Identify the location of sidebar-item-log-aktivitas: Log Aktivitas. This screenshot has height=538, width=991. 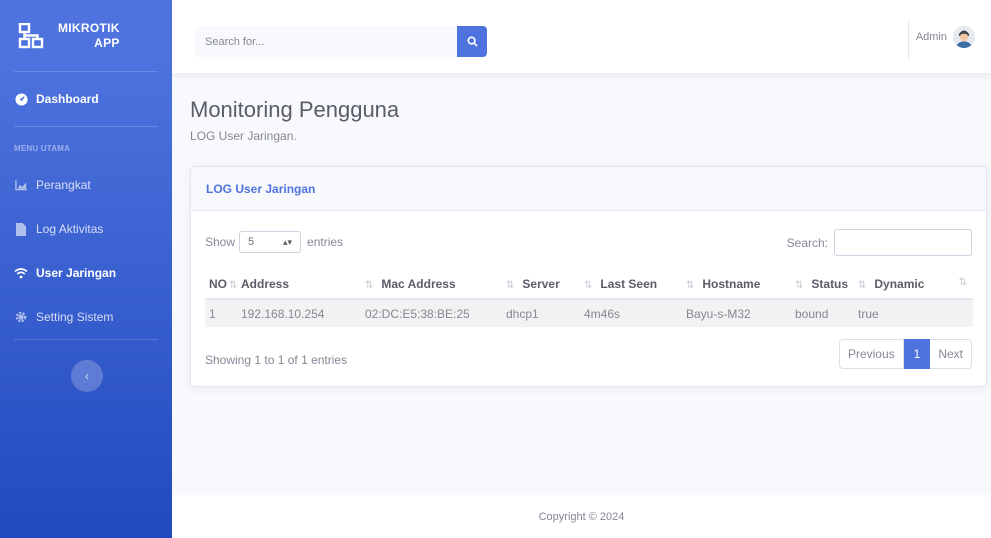
(86, 229).